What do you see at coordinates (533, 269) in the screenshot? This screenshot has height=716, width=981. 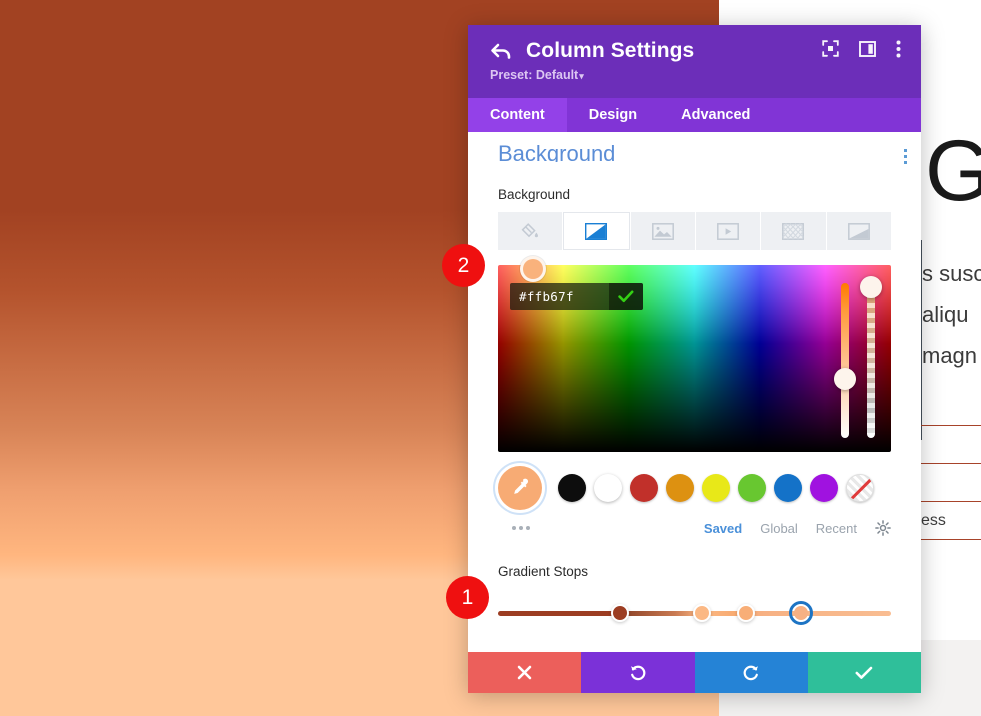 I see `saturation-handle` at bounding box center [533, 269].